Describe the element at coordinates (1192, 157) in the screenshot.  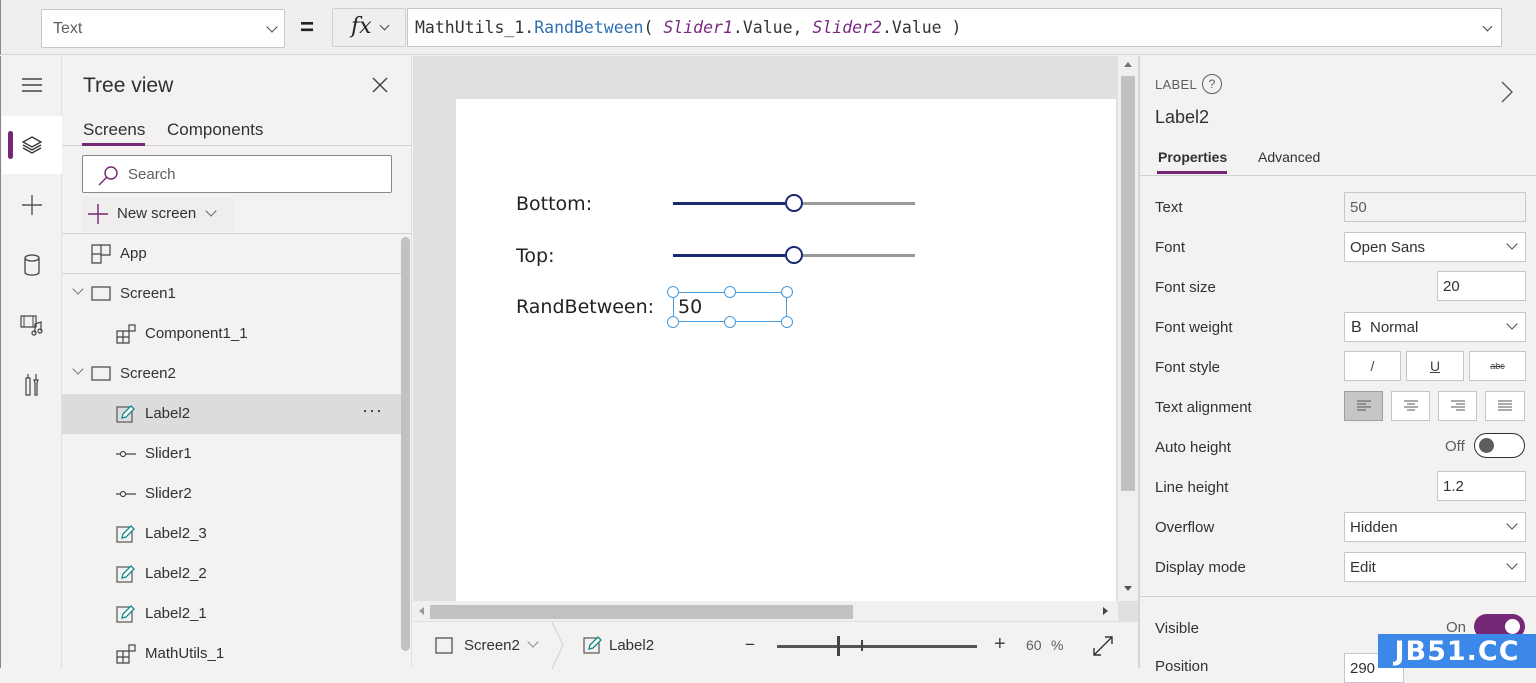
I see `tab-properties: Properties` at that location.